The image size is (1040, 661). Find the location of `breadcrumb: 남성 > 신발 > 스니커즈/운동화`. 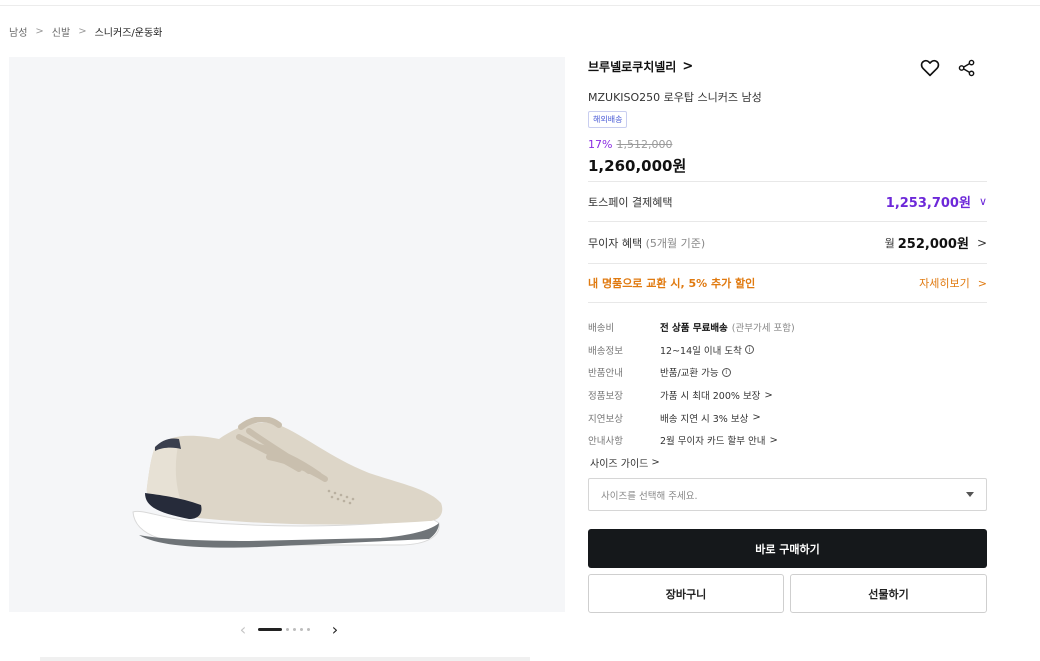

breadcrumb: 남성 > 신발 > 스니커즈/운동화 is located at coordinates (85, 31).